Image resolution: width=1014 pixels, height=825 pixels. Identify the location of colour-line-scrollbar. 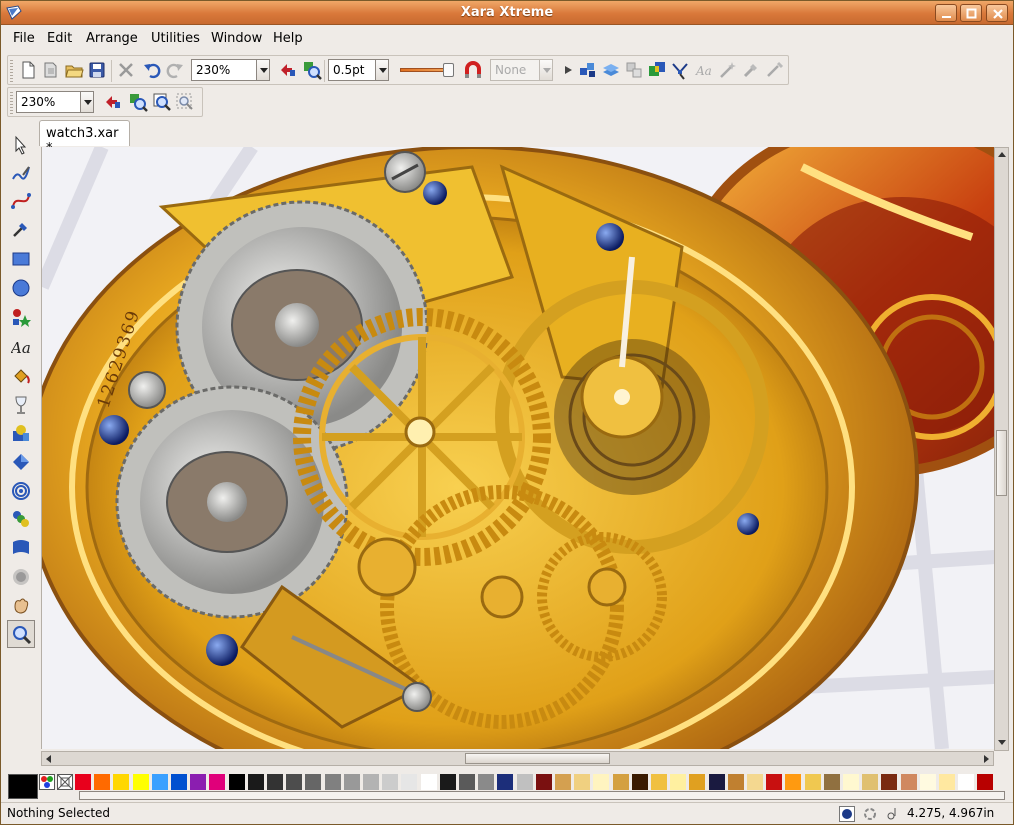
(542, 795).